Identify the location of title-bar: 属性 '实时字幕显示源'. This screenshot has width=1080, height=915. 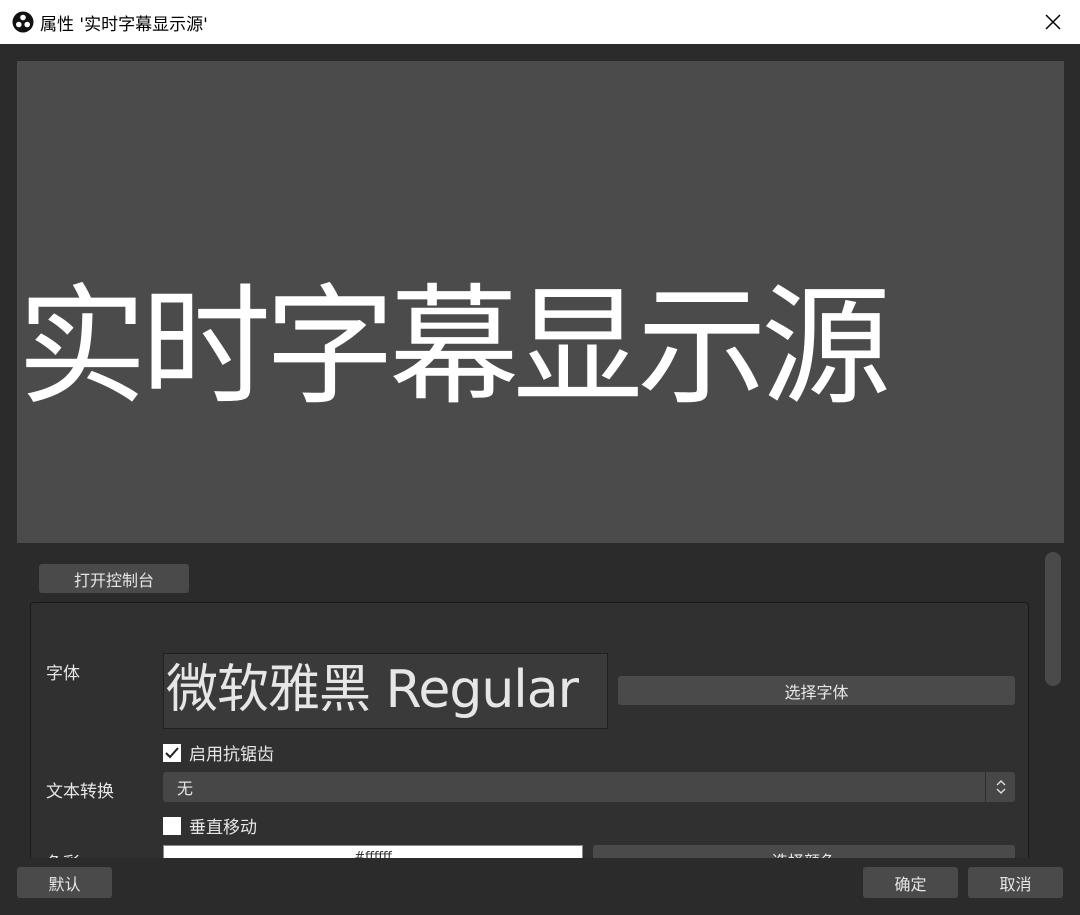
(540, 22).